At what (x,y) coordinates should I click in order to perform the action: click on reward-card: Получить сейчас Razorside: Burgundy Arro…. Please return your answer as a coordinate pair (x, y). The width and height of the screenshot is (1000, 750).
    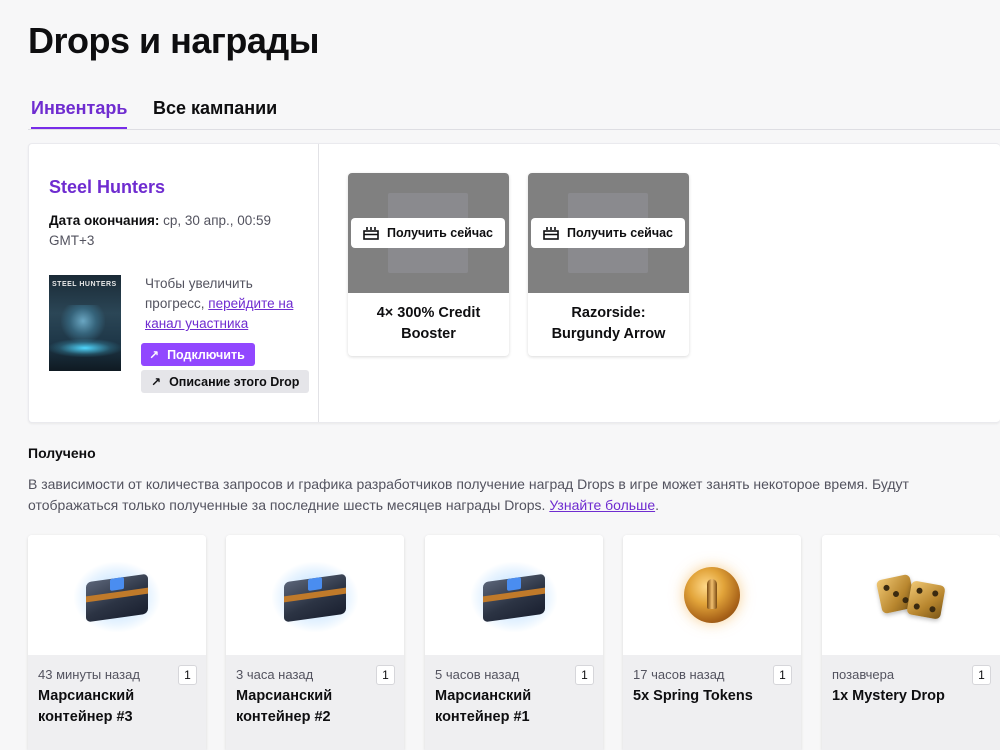
    Looking at the image, I should click on (608, 264).